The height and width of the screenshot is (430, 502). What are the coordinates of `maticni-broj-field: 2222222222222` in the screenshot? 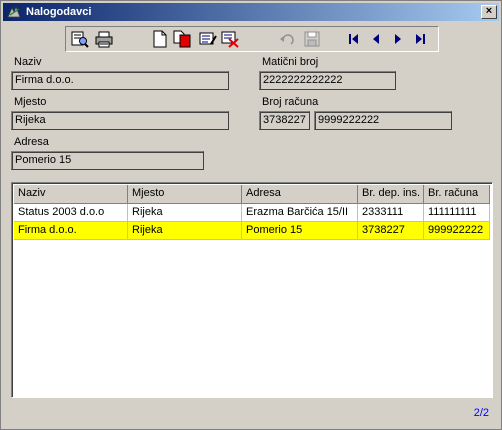 It's located at (327, 80).